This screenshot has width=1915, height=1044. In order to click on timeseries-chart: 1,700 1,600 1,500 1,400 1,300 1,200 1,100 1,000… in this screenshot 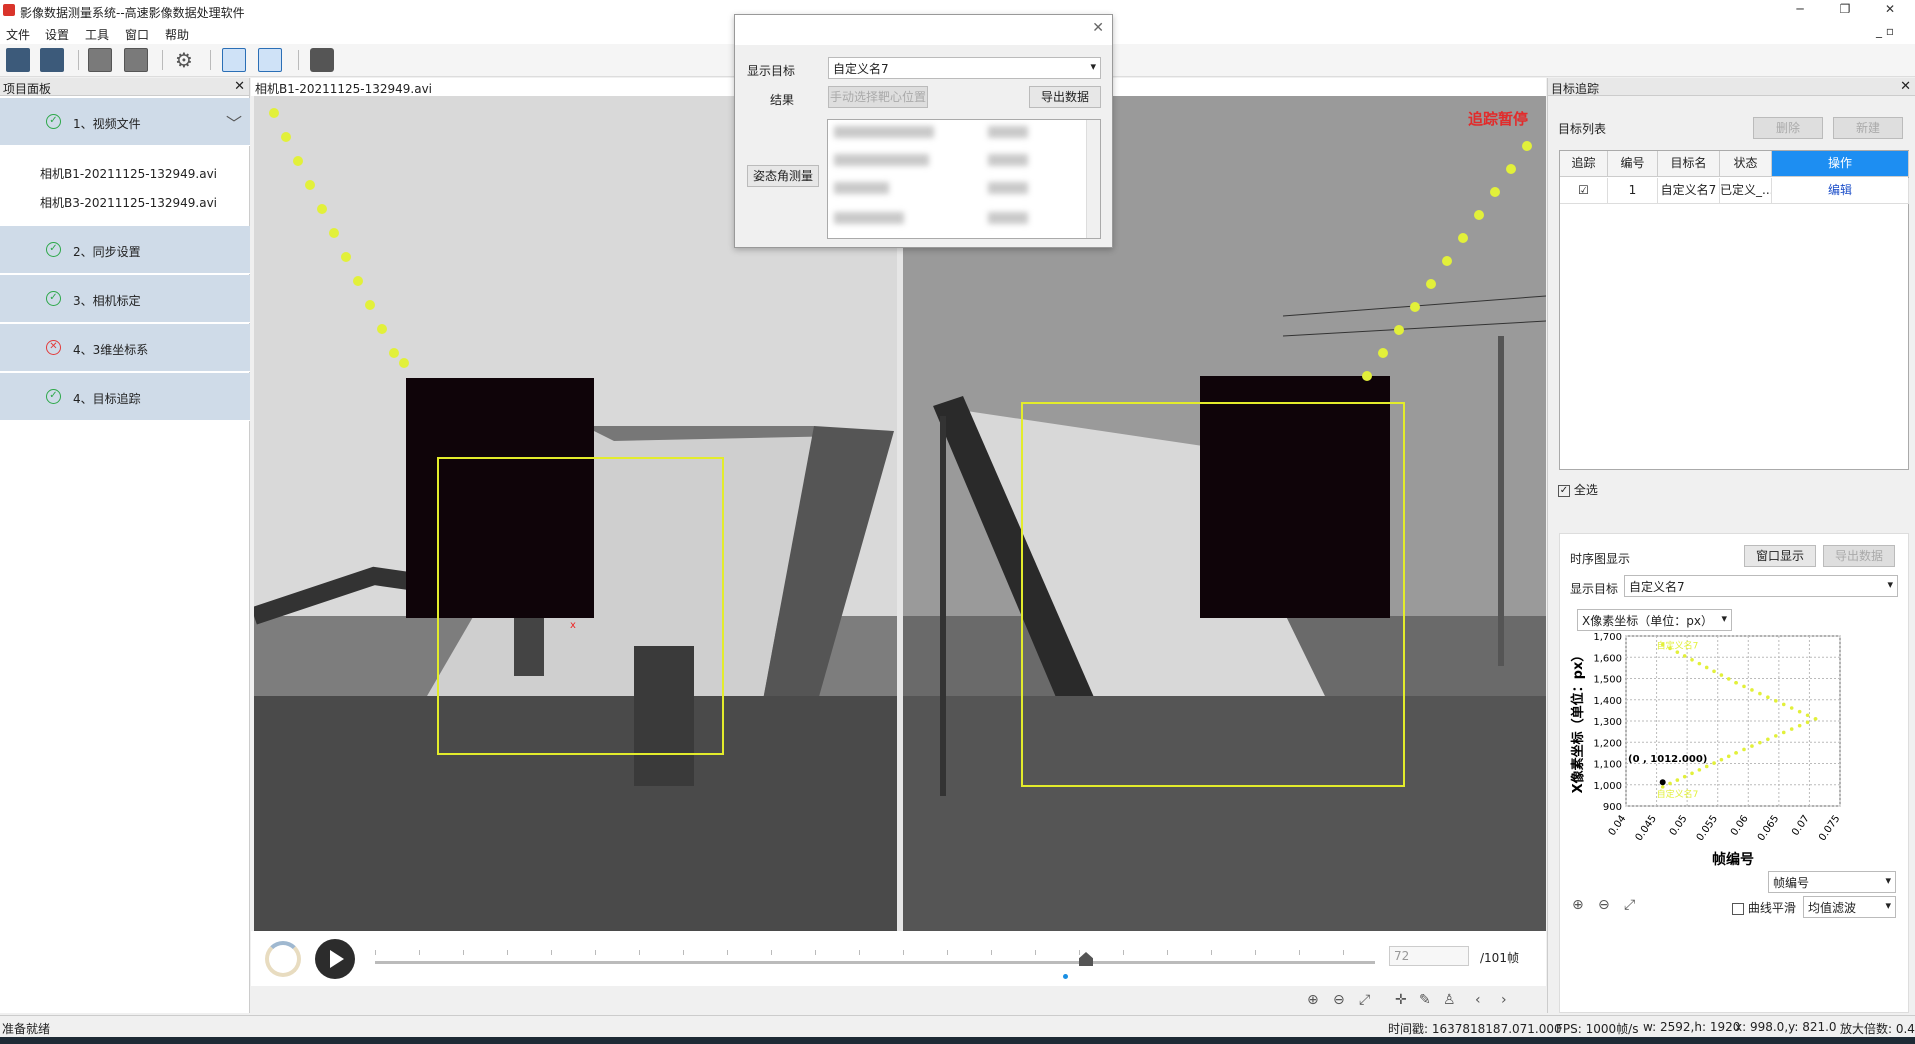, I will do `click(1735, 752)`.